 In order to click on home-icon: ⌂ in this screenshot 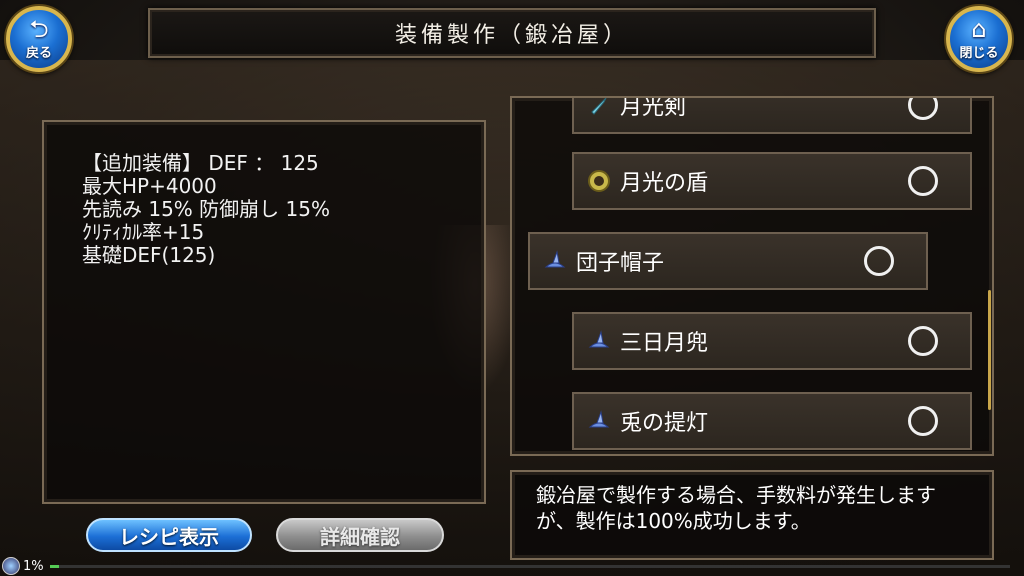, I will do `click(979, 28)`.